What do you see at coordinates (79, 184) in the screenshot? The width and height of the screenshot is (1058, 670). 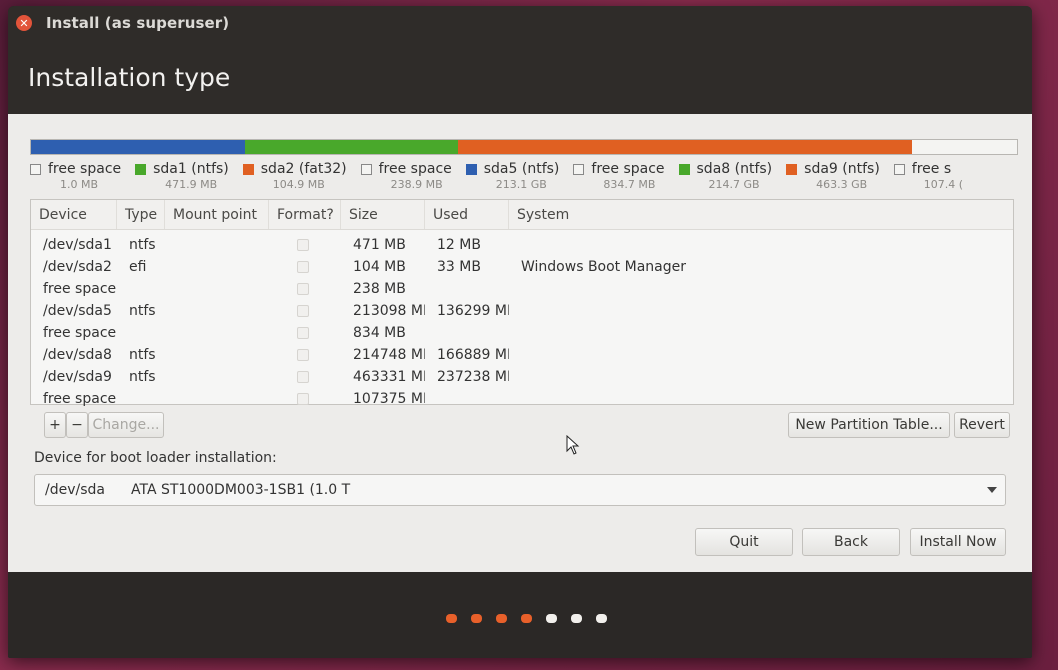 I see `legend-size: 1.0 MB` at bounding box center [79, 184].